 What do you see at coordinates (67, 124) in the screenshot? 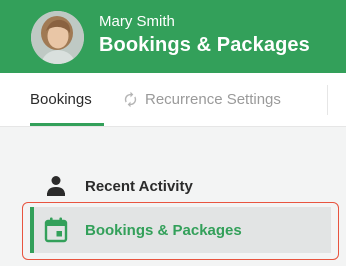
I see `active-tab-indicator` at bounding box center [67, 124].